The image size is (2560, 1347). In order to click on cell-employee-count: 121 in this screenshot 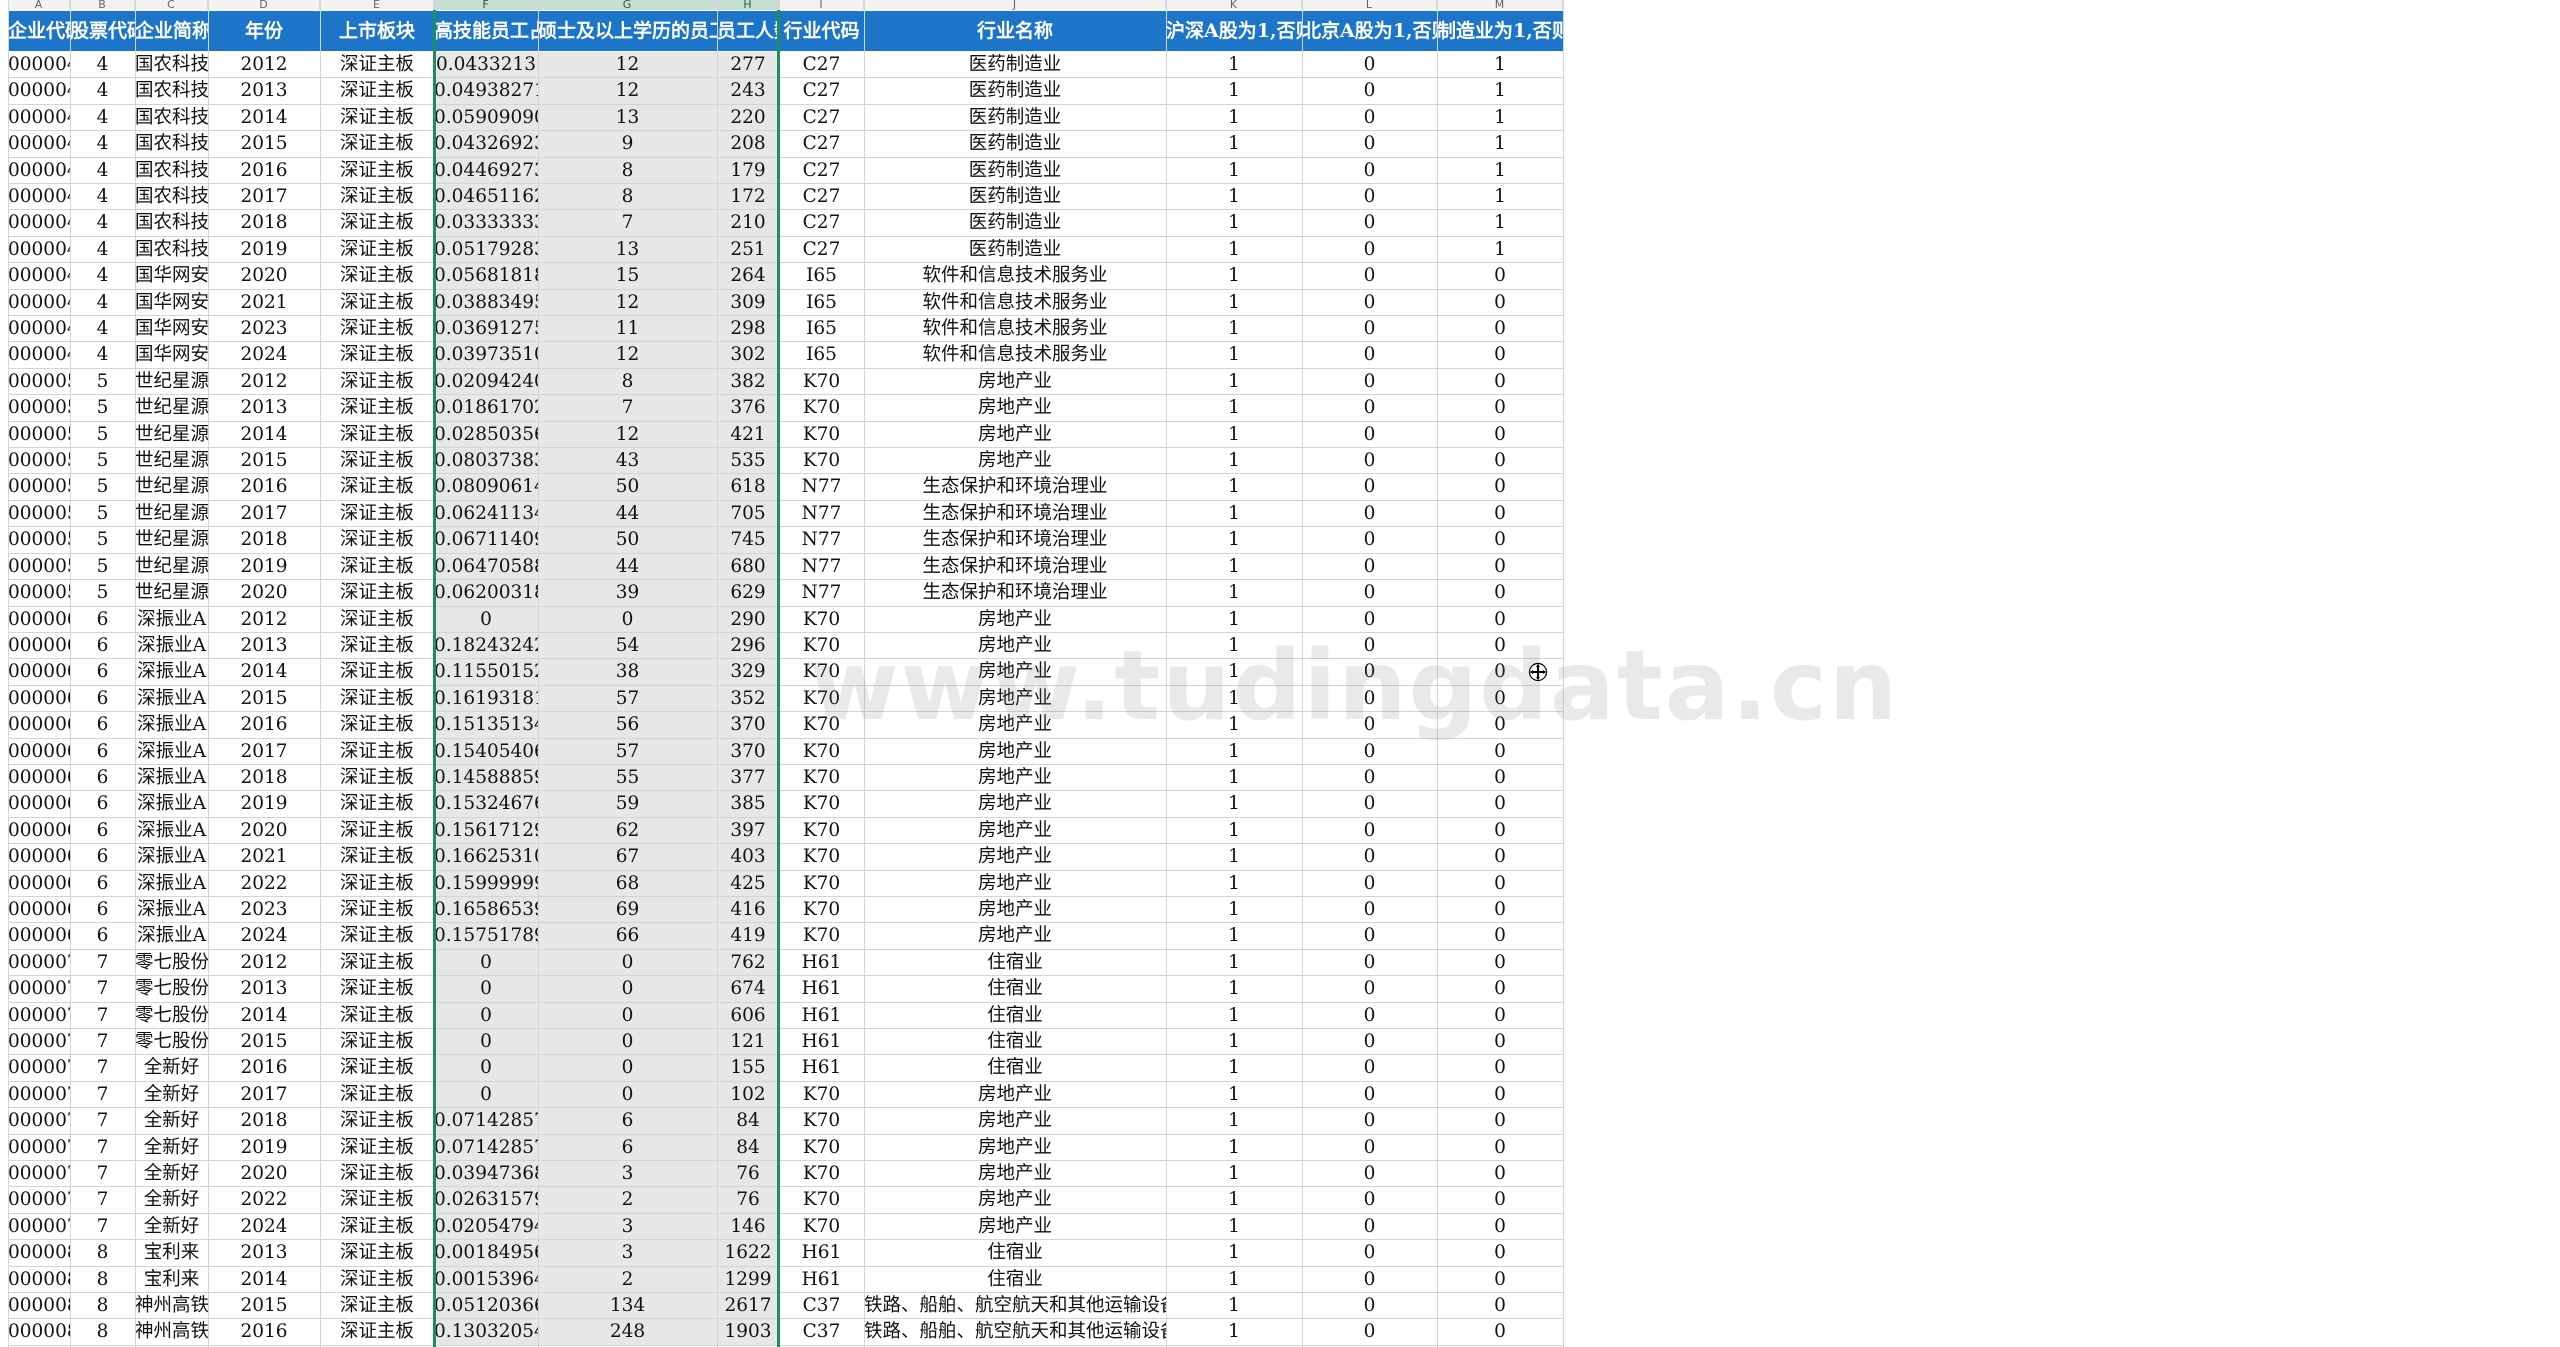, I will do `click(748, 1042)`.